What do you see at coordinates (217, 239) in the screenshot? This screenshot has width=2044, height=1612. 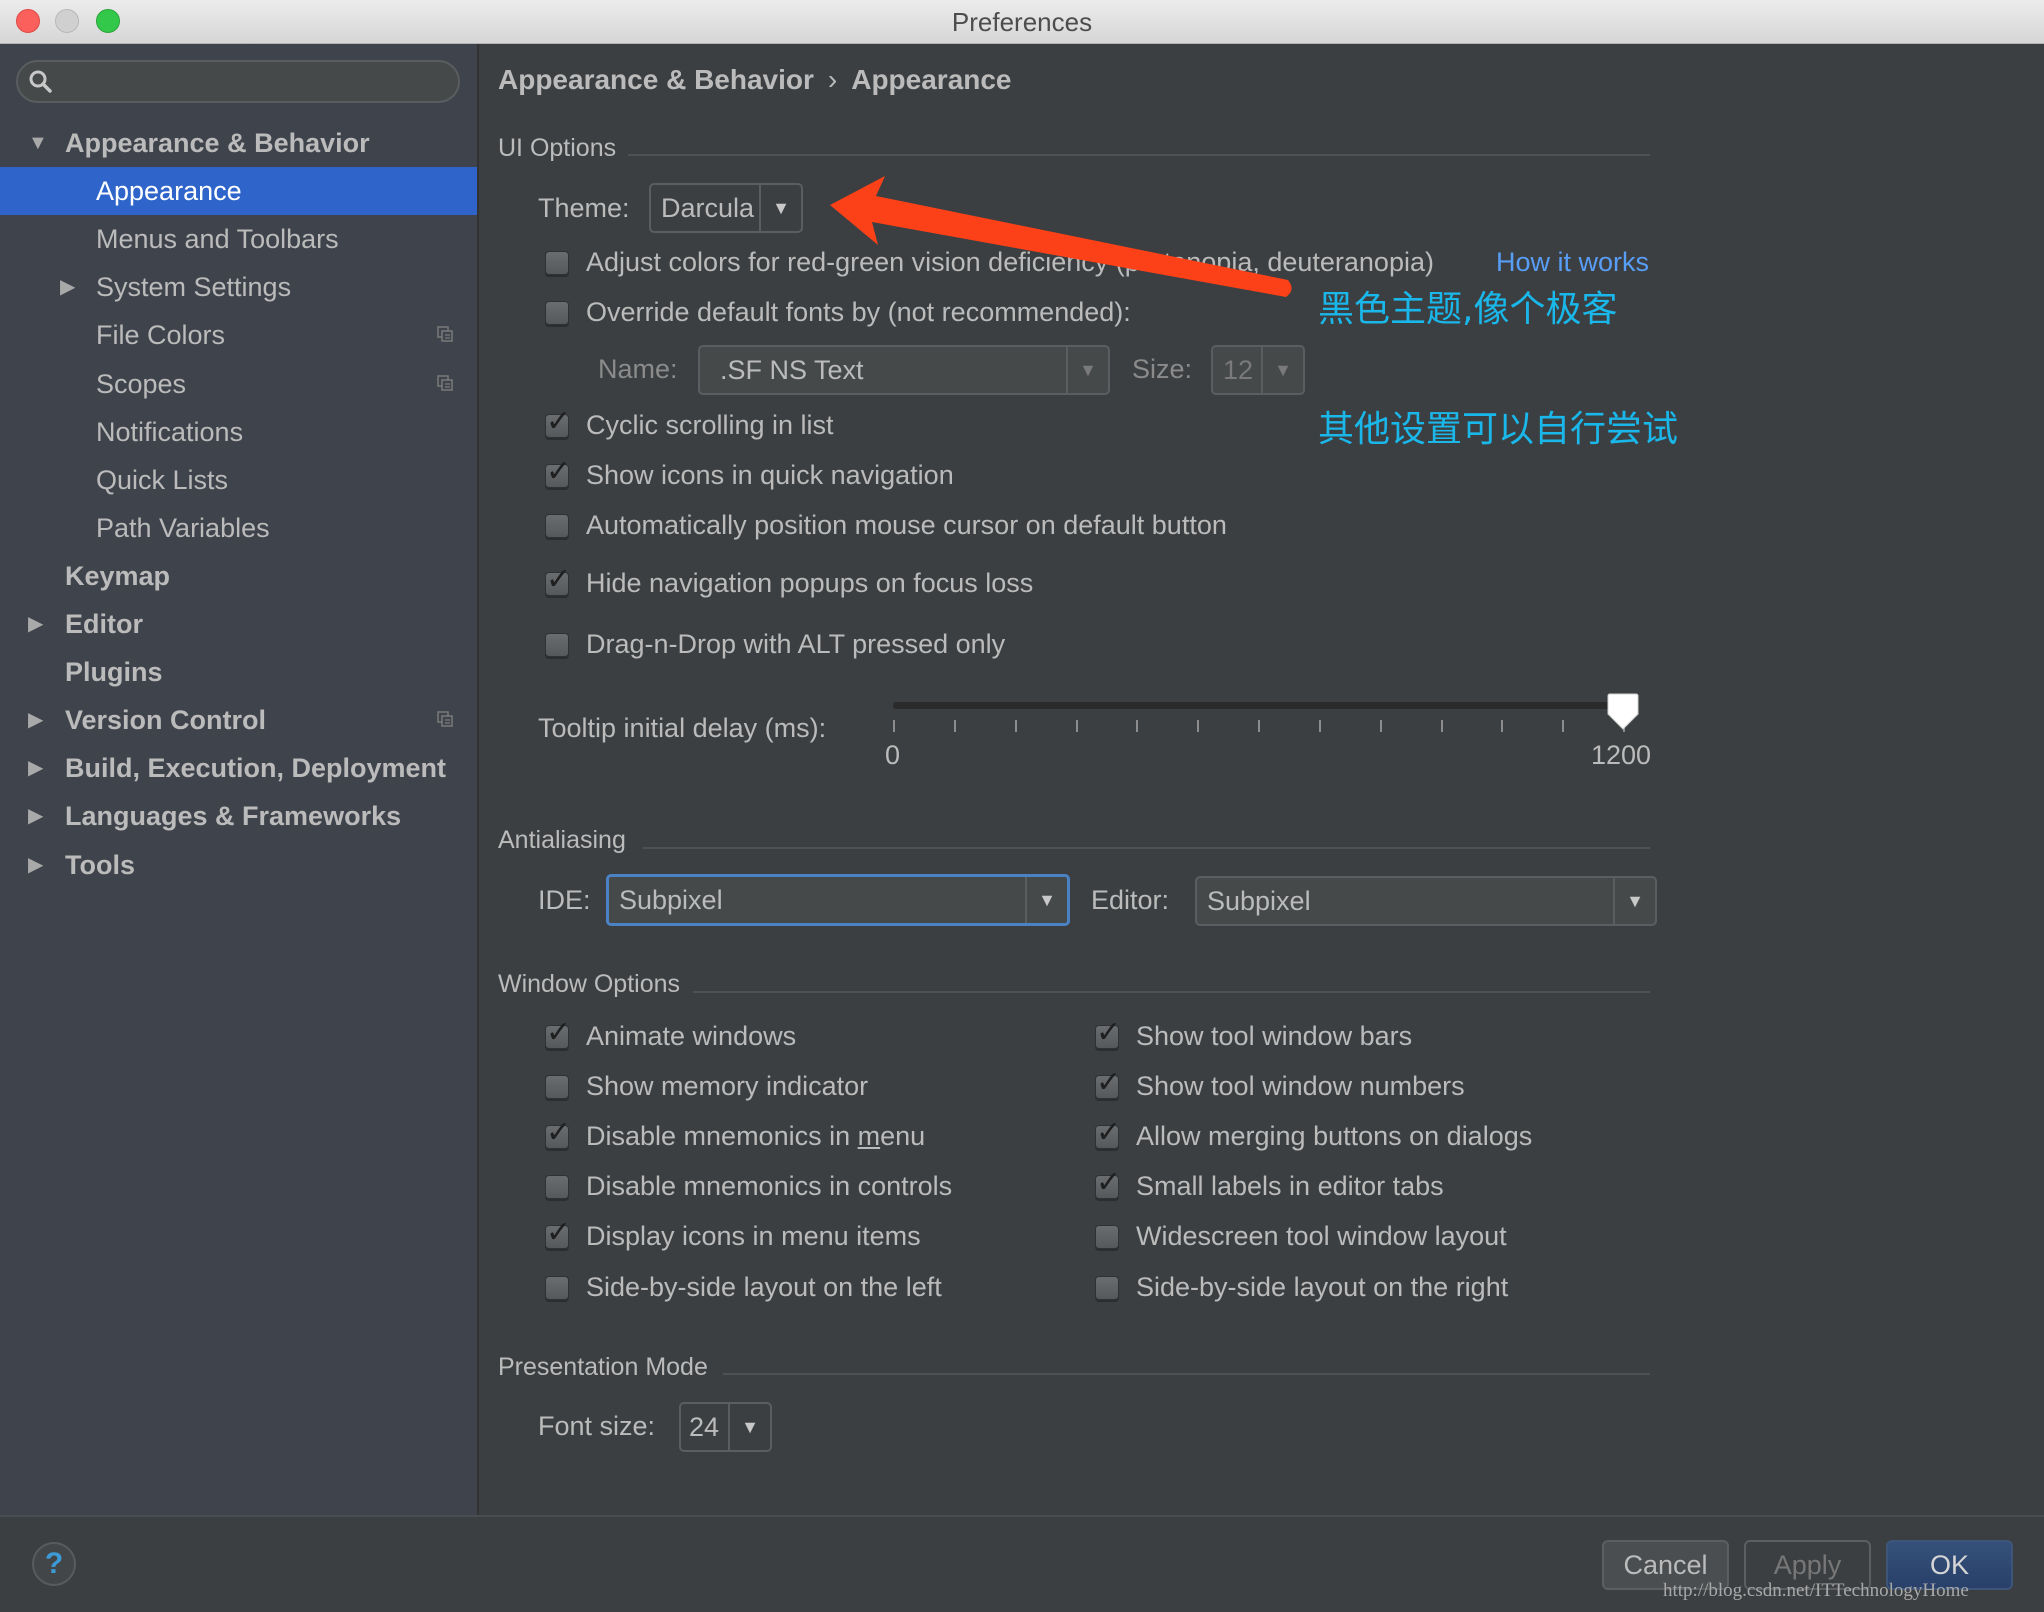 I see `sidebar-item-label: Menus and Toolbars` at bounding box center [217, 239].